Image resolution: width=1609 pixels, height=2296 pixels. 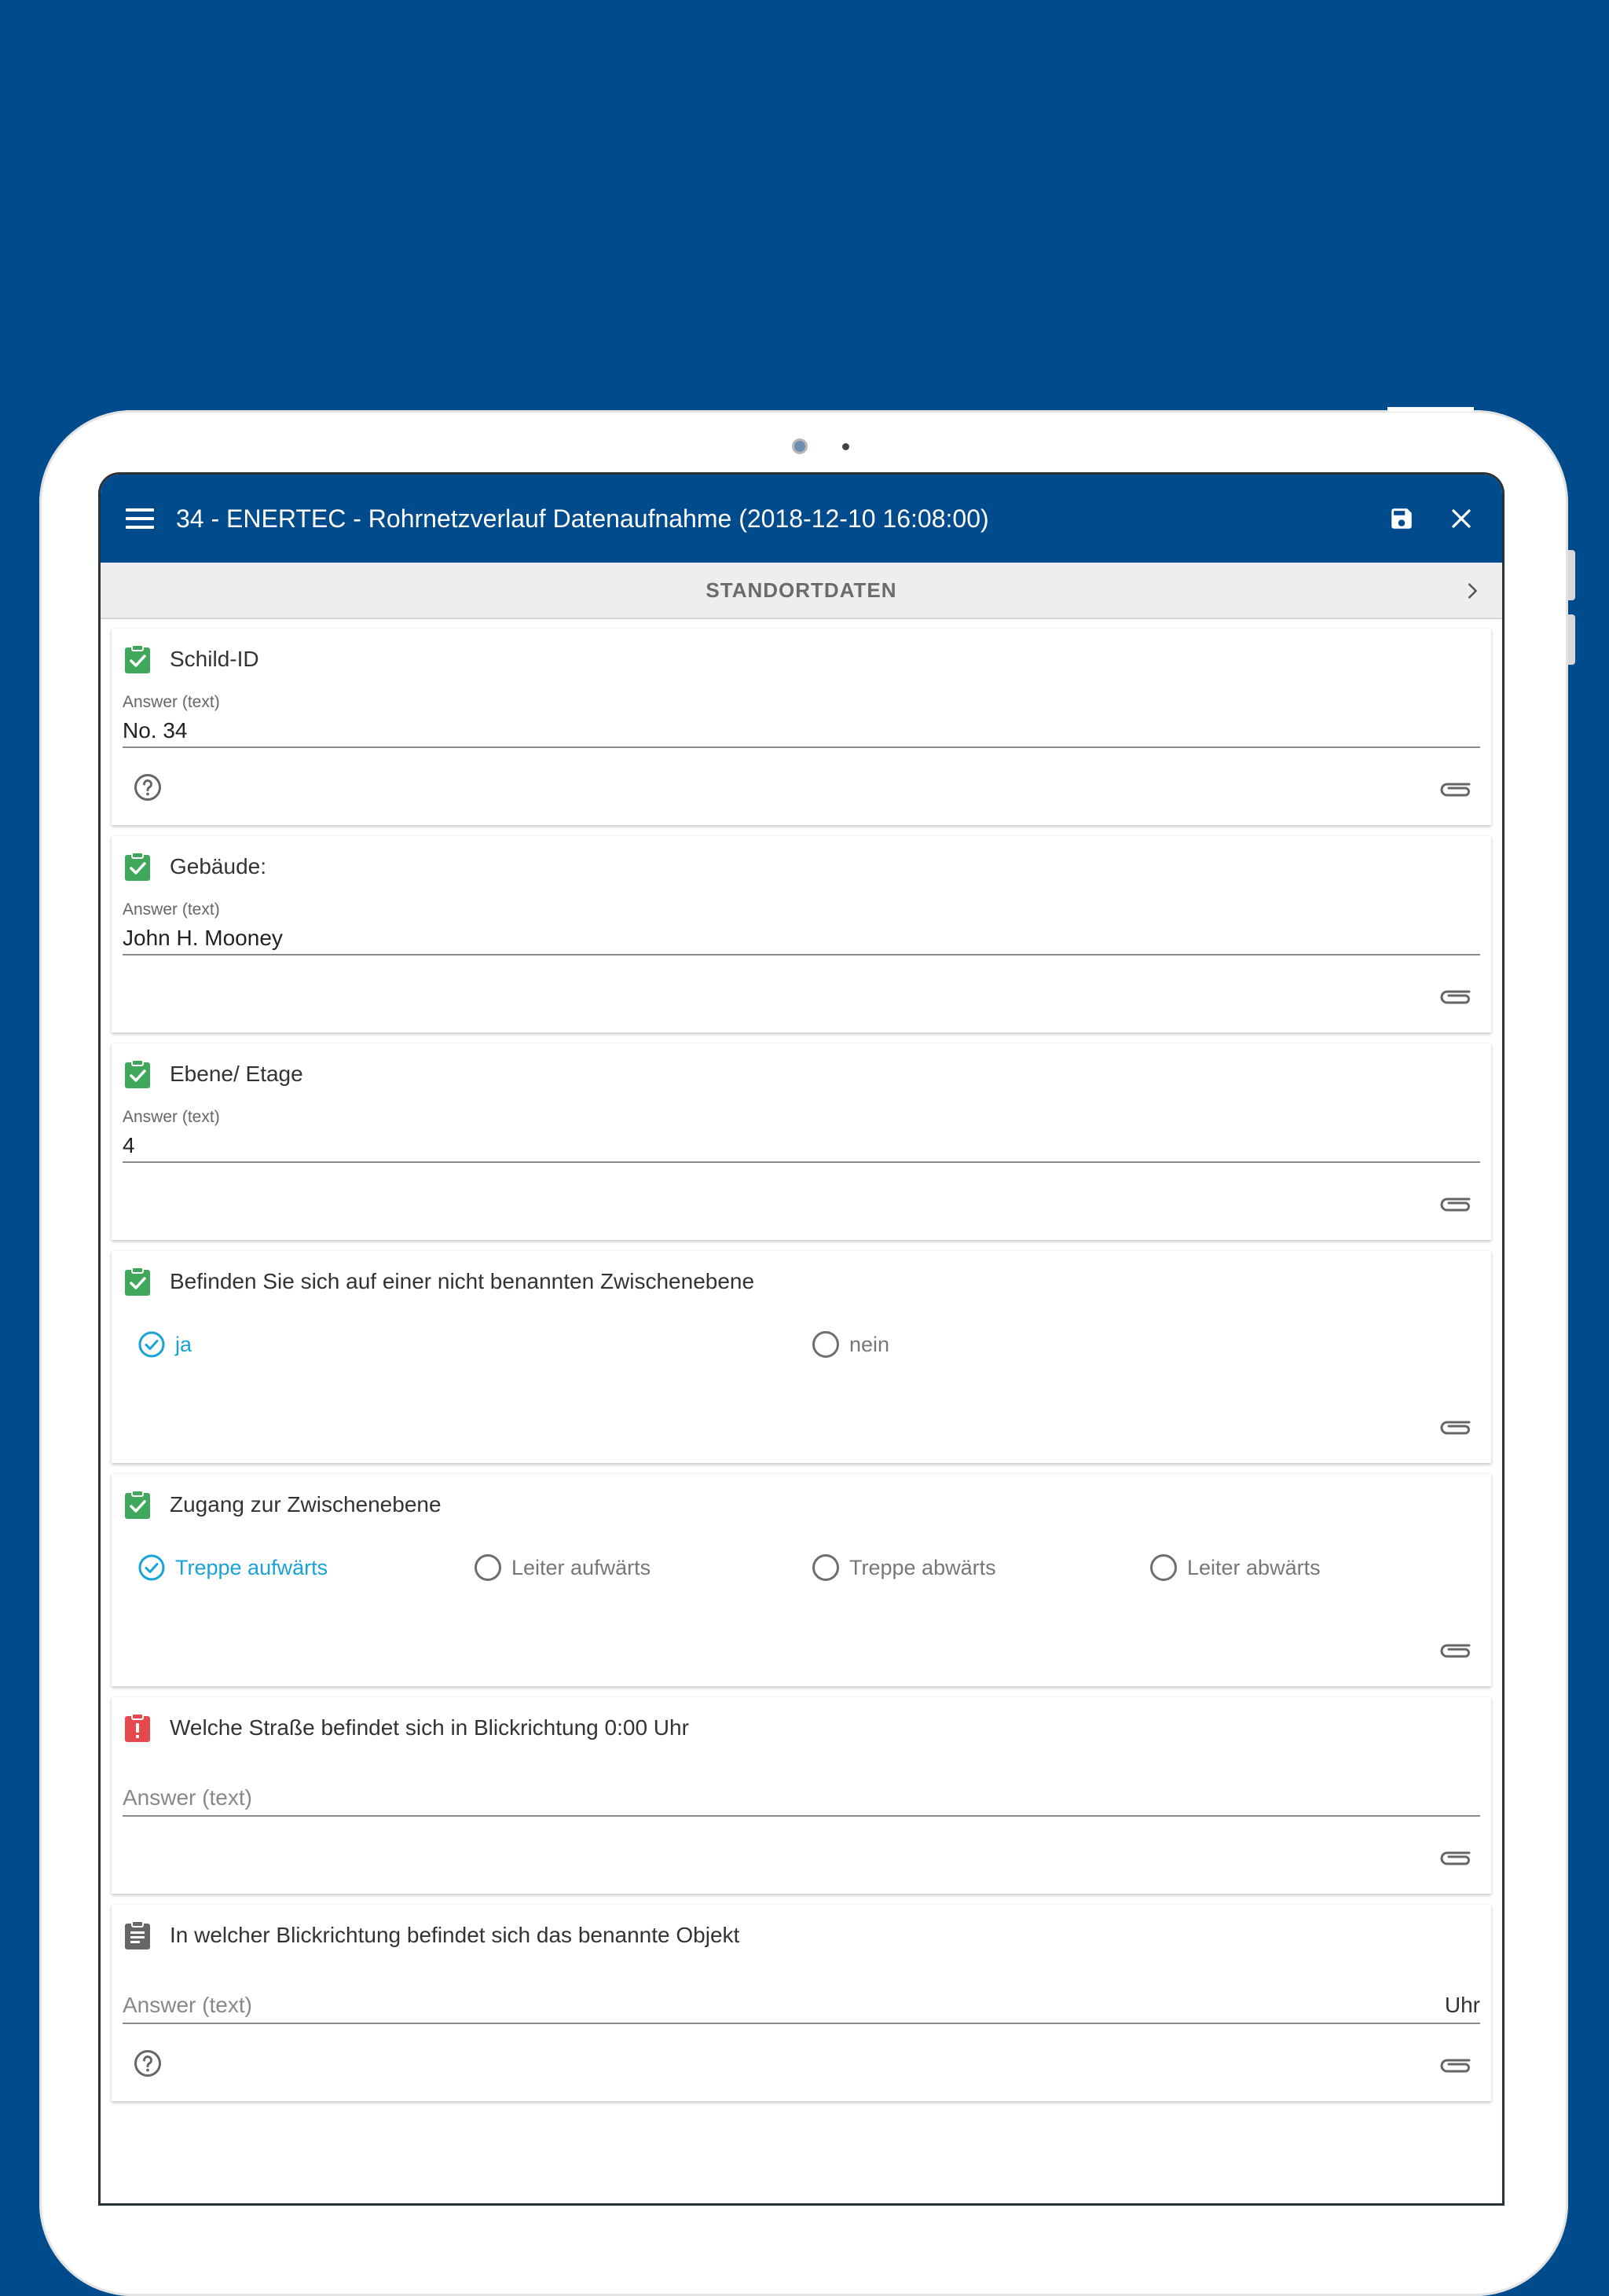 What do you see at coordinates (800, 446) in the screenshot?
I see `front-camera` at bounding box center [800, 446].